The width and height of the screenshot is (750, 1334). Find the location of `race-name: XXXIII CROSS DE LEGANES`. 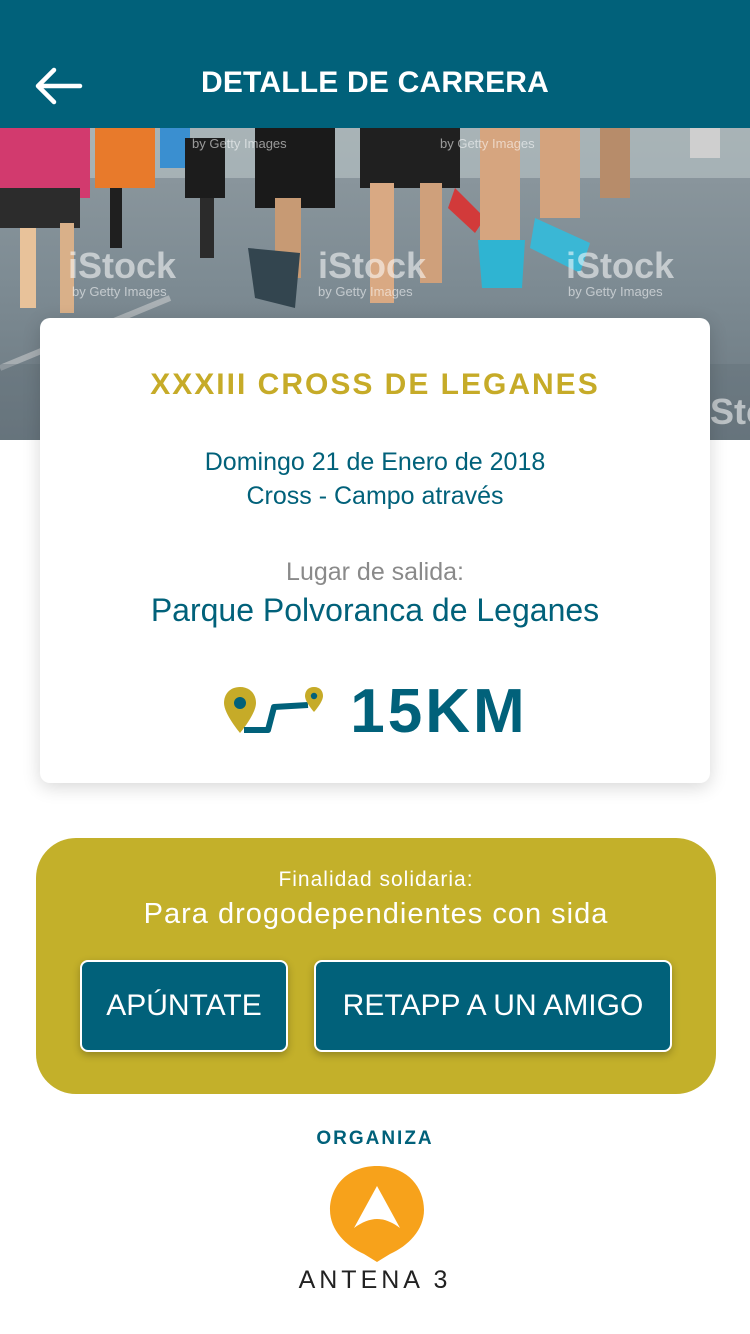

race-name: XXXIII CROSS DE LEGANES is located at coordinates (375, 384).